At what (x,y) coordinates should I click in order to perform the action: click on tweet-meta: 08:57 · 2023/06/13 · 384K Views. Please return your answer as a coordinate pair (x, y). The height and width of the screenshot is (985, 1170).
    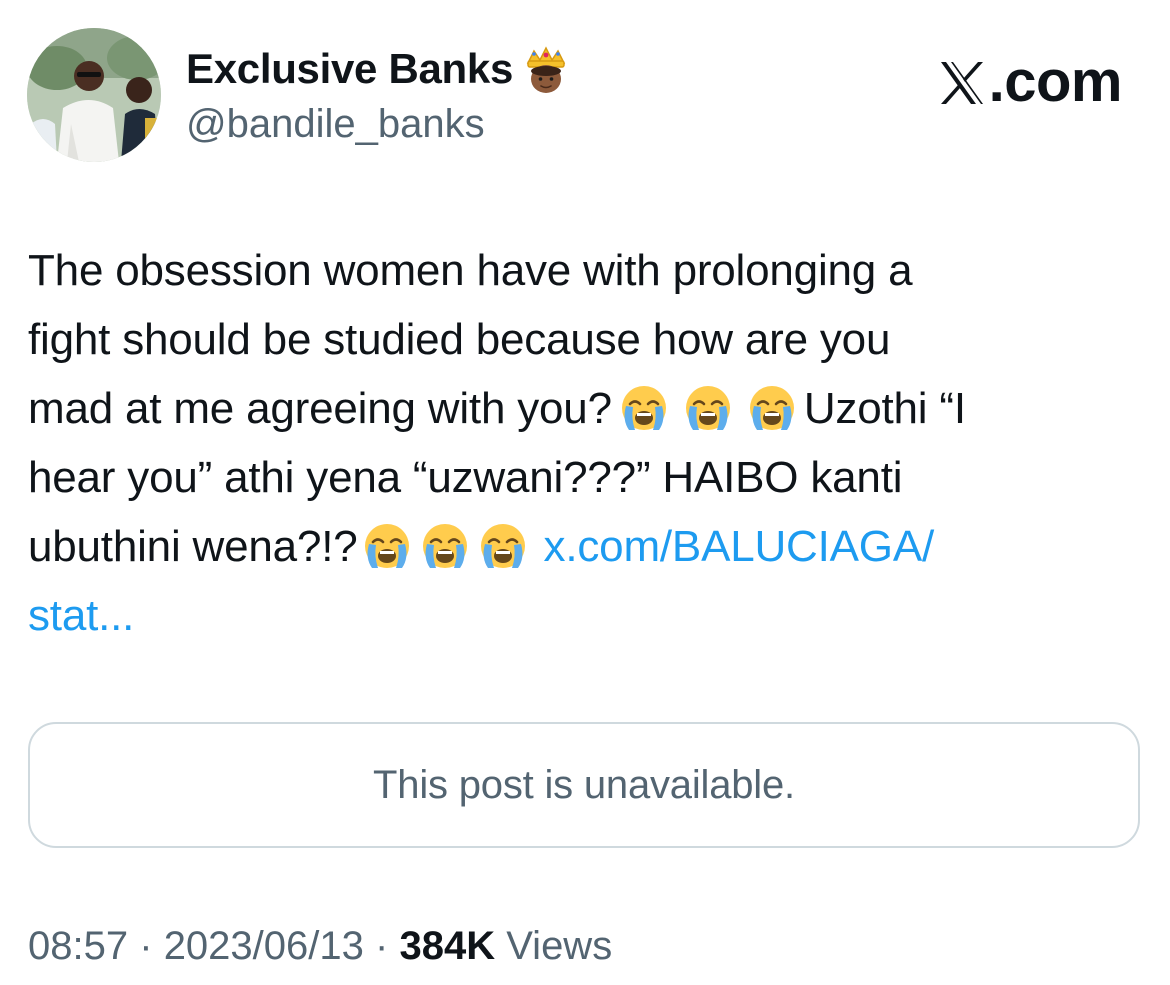
    Looking at the image, I should click on (320, 946).